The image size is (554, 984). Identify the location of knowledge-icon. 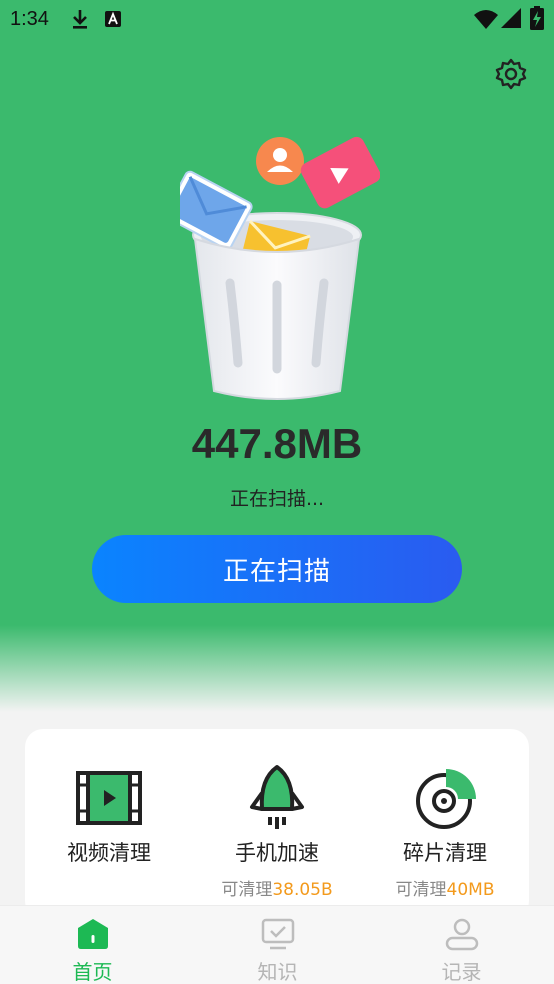
(277, 934).